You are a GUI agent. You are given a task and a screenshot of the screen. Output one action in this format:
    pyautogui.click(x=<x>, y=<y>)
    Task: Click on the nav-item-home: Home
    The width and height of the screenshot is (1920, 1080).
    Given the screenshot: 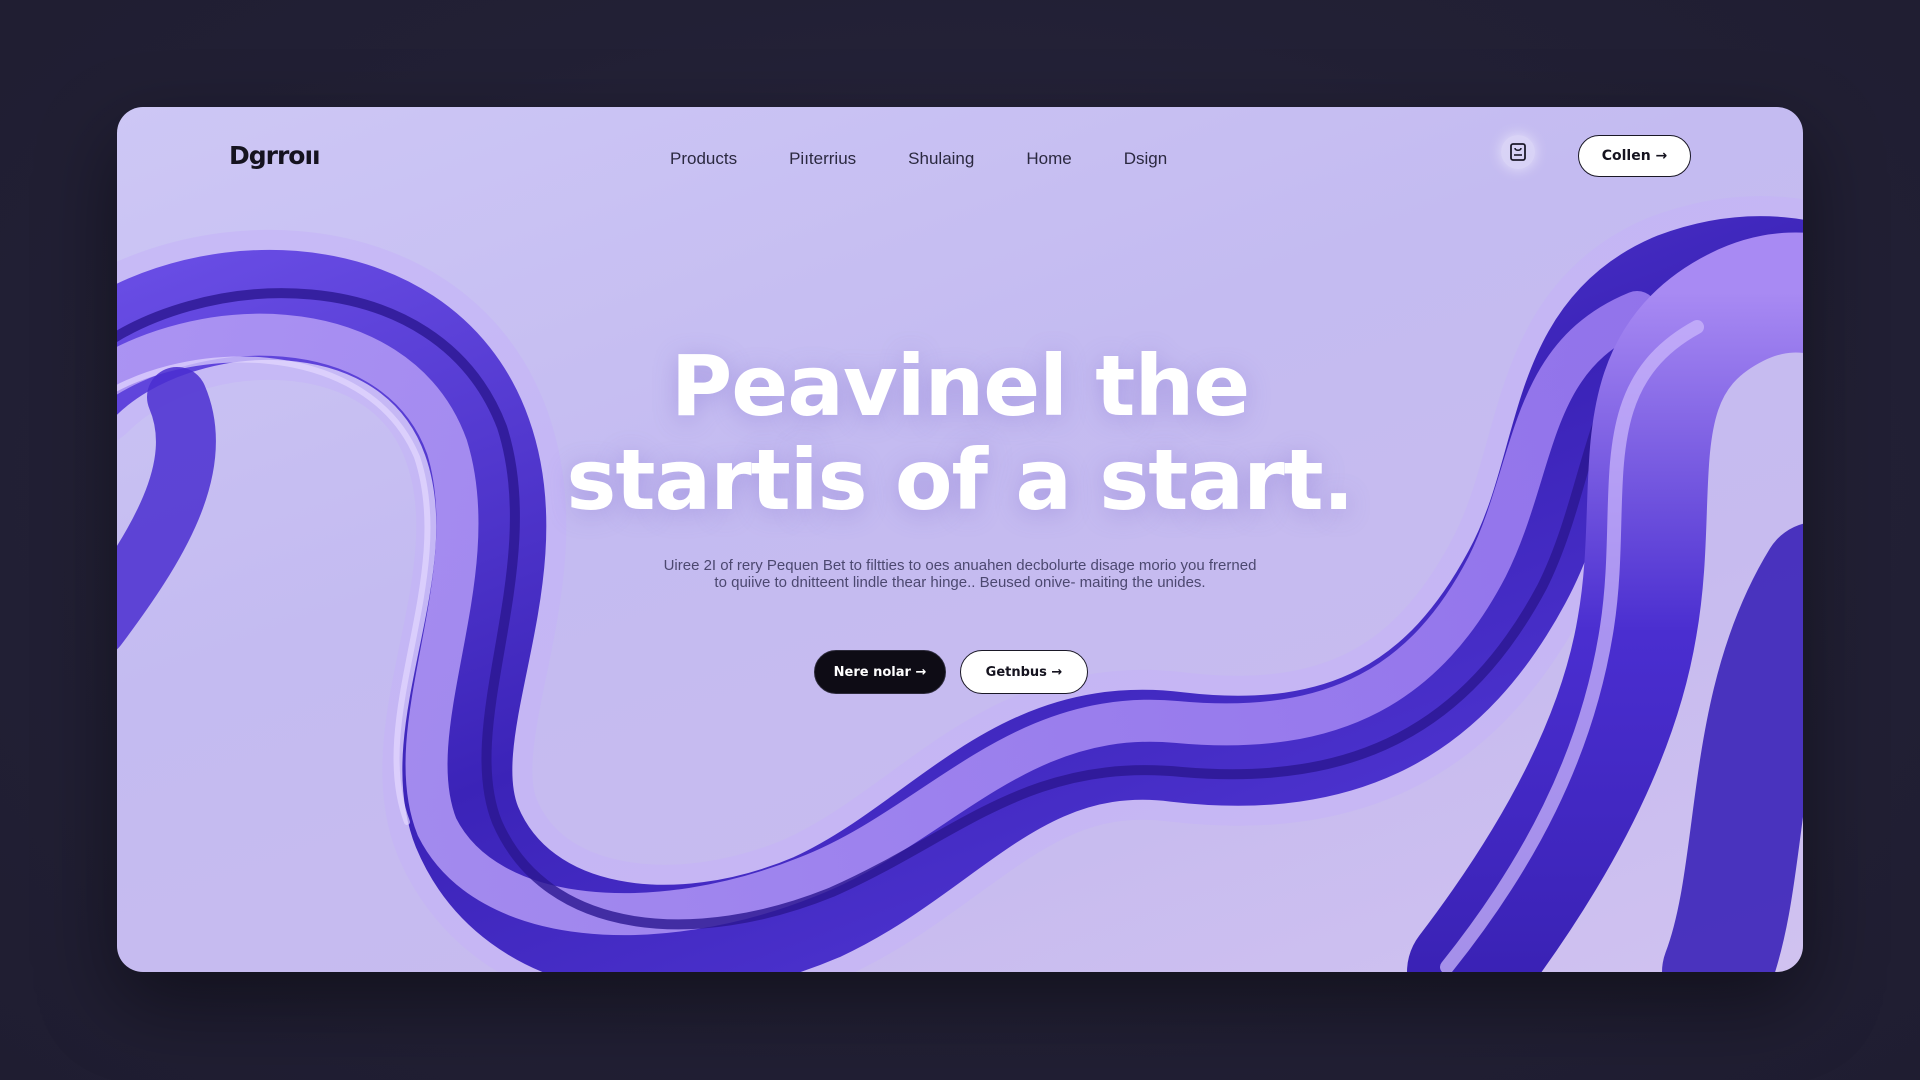 What is the action you would take?
    pyautogui.click(x=1048, y=159)
    